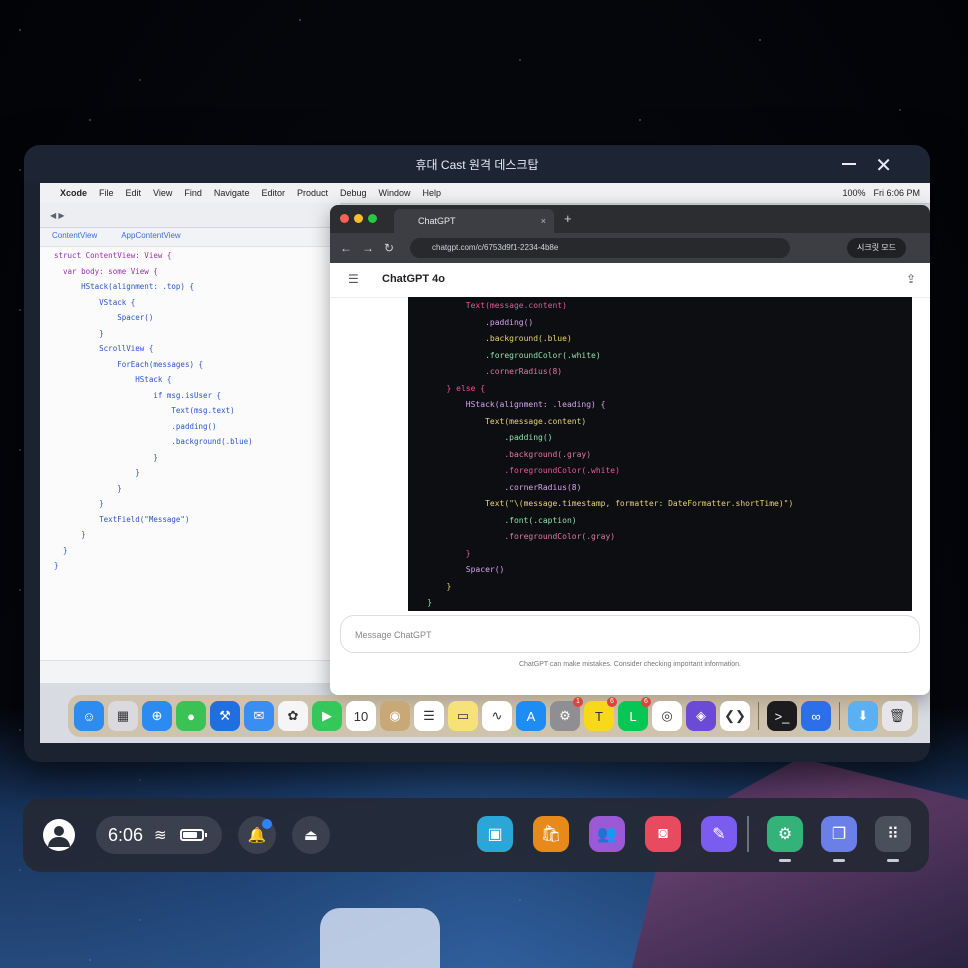 The width and height of the screenshot is (968, 968). I want to click on system-settings-icon: ⚙ 1, so click(566, 714).